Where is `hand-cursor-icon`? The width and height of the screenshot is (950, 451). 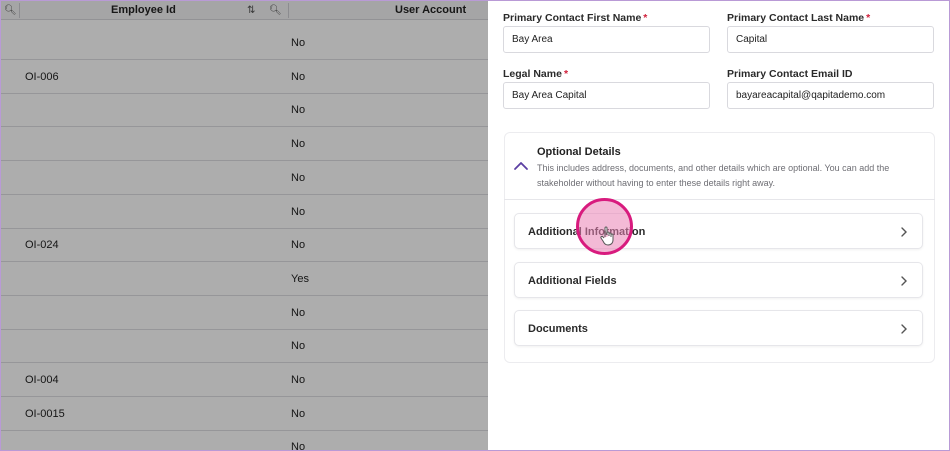 hand-cursor-icon is located at coordinates (607, 236).